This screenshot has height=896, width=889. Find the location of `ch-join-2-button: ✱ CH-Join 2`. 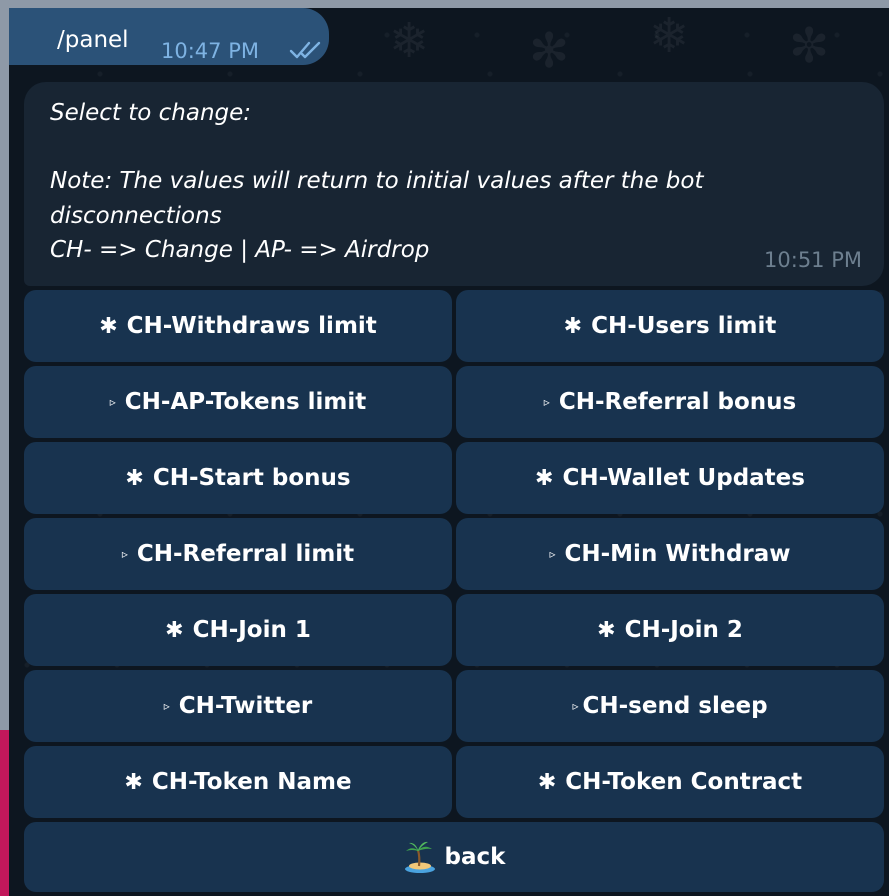

ch-join-2-button: ✱ CH-Join 2 is located at coordinates (670, 630).